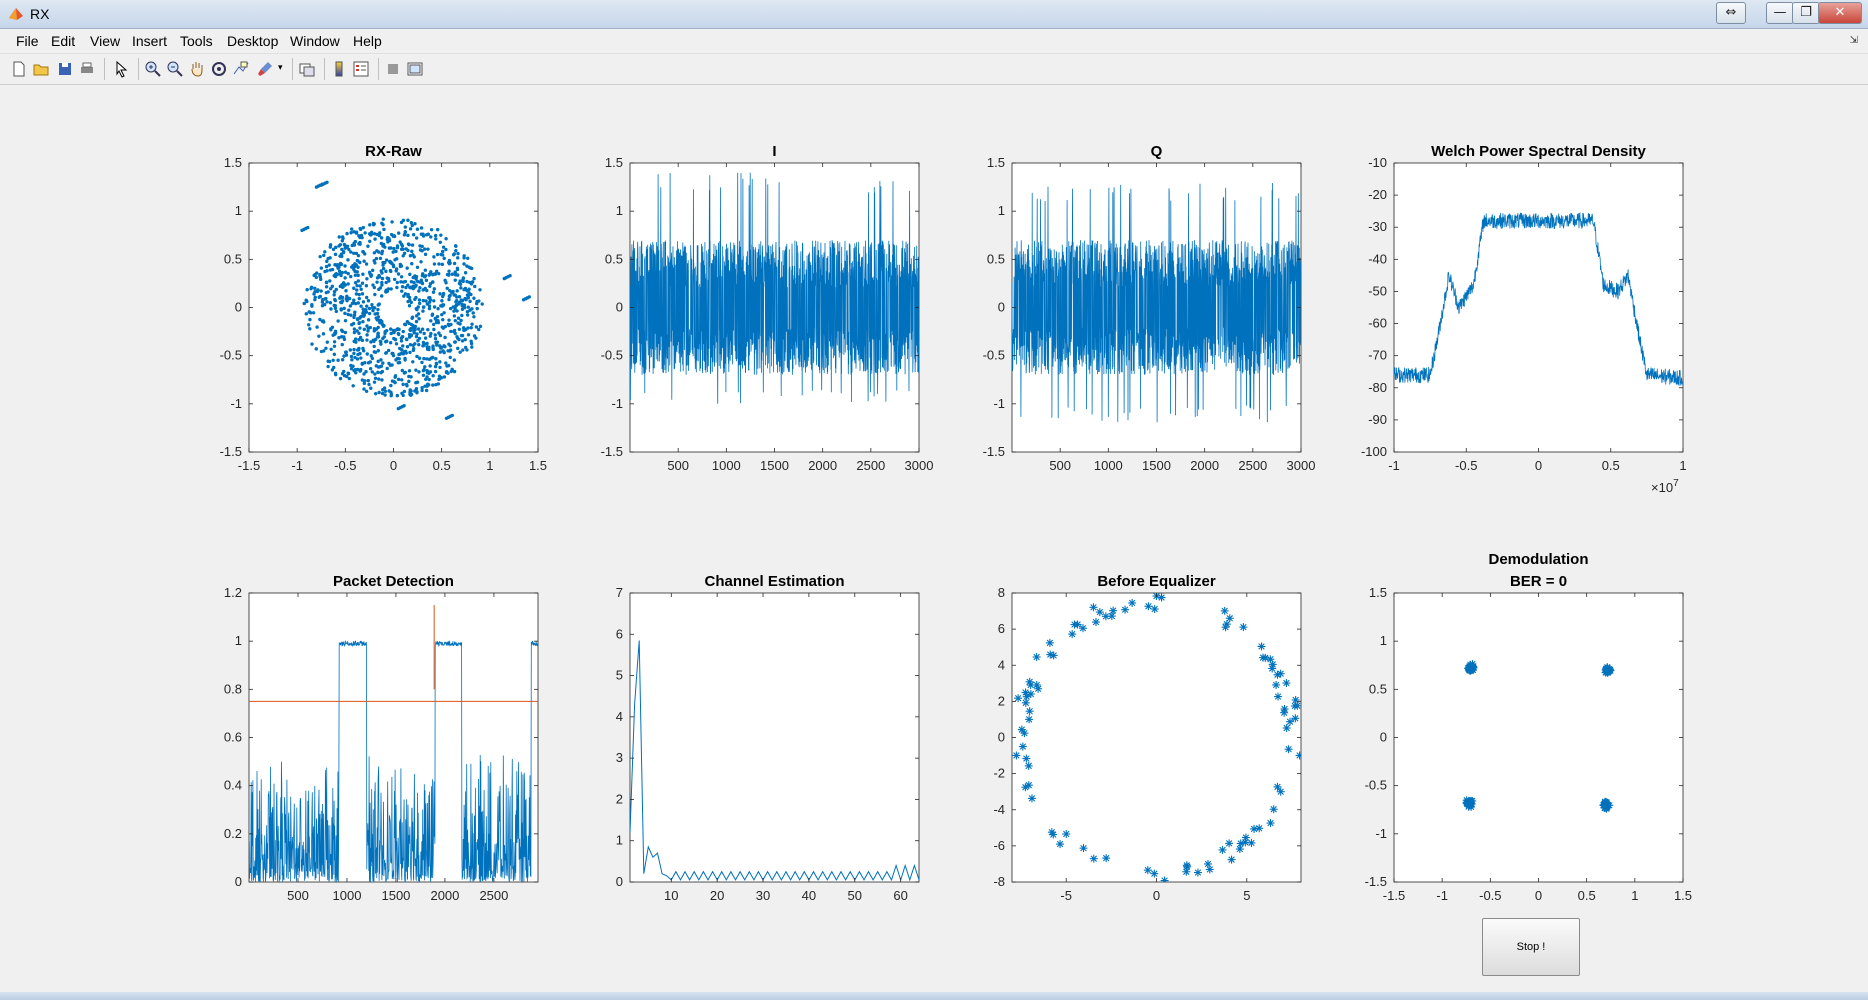 The height and width of the screenshot is (1000, 1868). I want to click on pan-hand-icon, so click(197, 69).